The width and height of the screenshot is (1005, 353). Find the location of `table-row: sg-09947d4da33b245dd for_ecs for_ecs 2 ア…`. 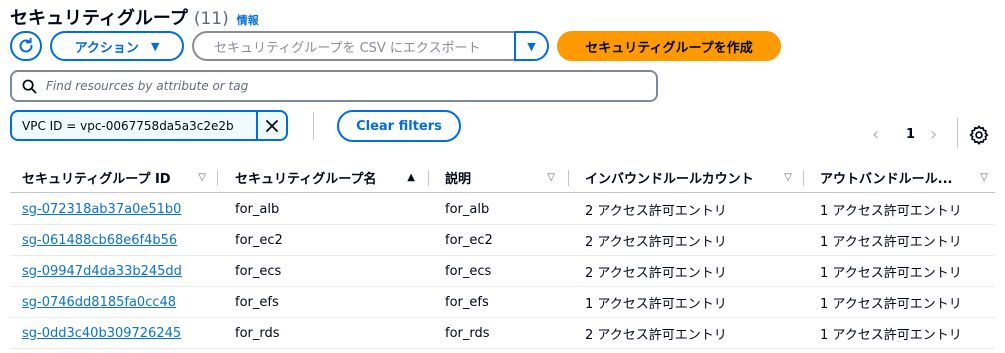

table-row: sg-09947d4da33b245dd for_ecs for_ecs 2 ア… is located at coordinates (502, 271).